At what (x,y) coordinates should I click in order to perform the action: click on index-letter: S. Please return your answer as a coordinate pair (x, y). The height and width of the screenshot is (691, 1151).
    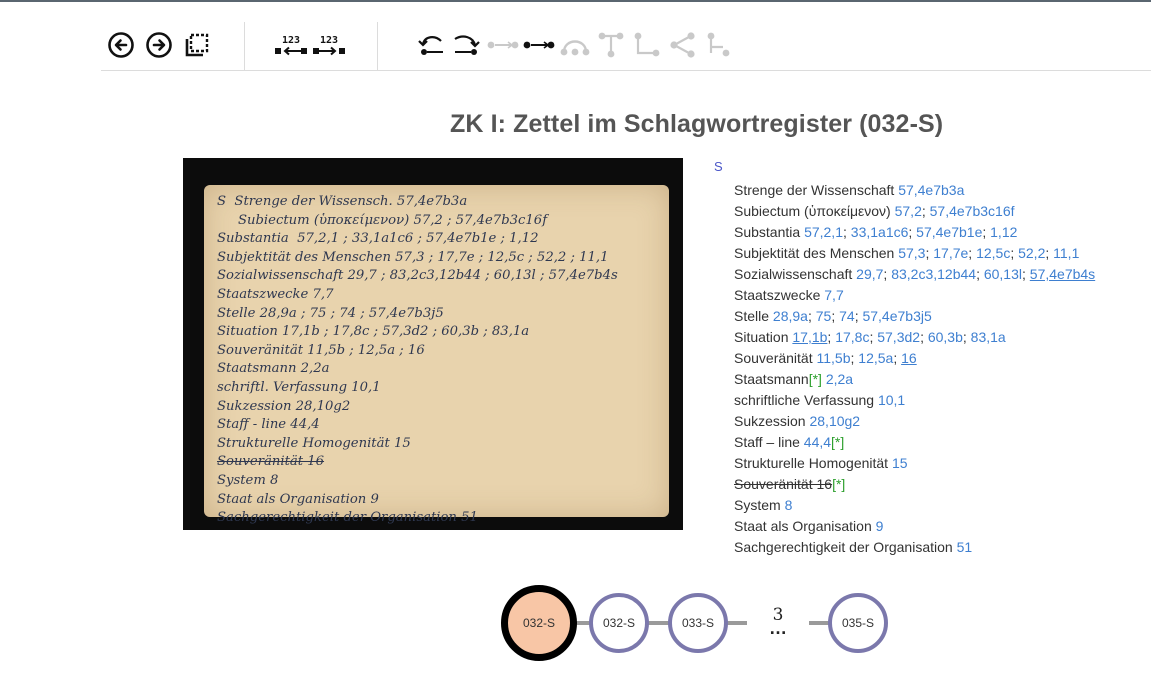
    Looking at the image, I should click on (718, 166).